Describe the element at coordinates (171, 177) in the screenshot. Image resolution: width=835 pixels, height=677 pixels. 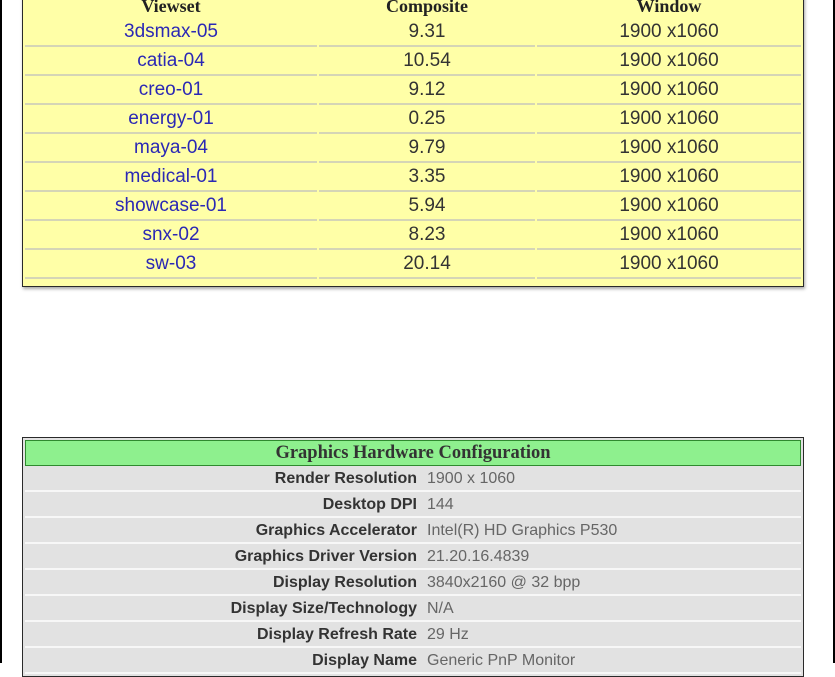
I see `viewset-link: medical-01` at that location.